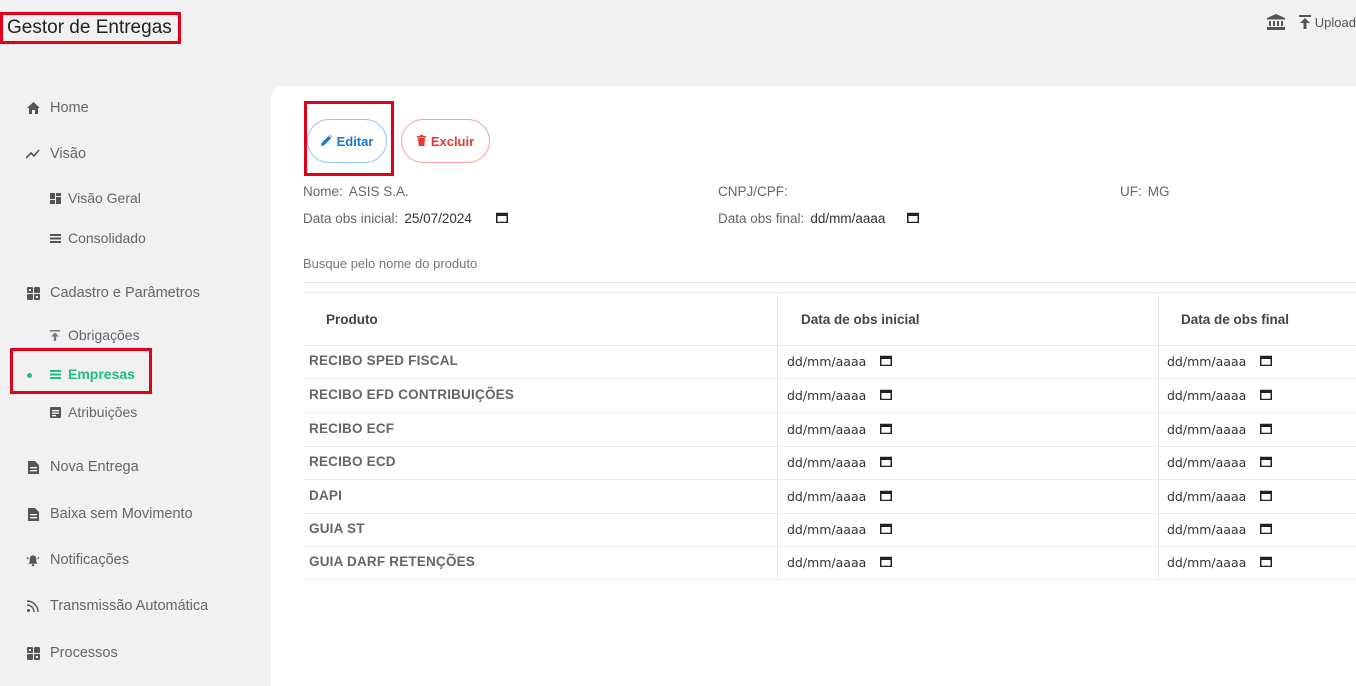 Image resolution: width=1356 pixels, height=686 pixels. I want to click on sidebar-item-nova-entrega: Nova Entrega, so click(82, 467).